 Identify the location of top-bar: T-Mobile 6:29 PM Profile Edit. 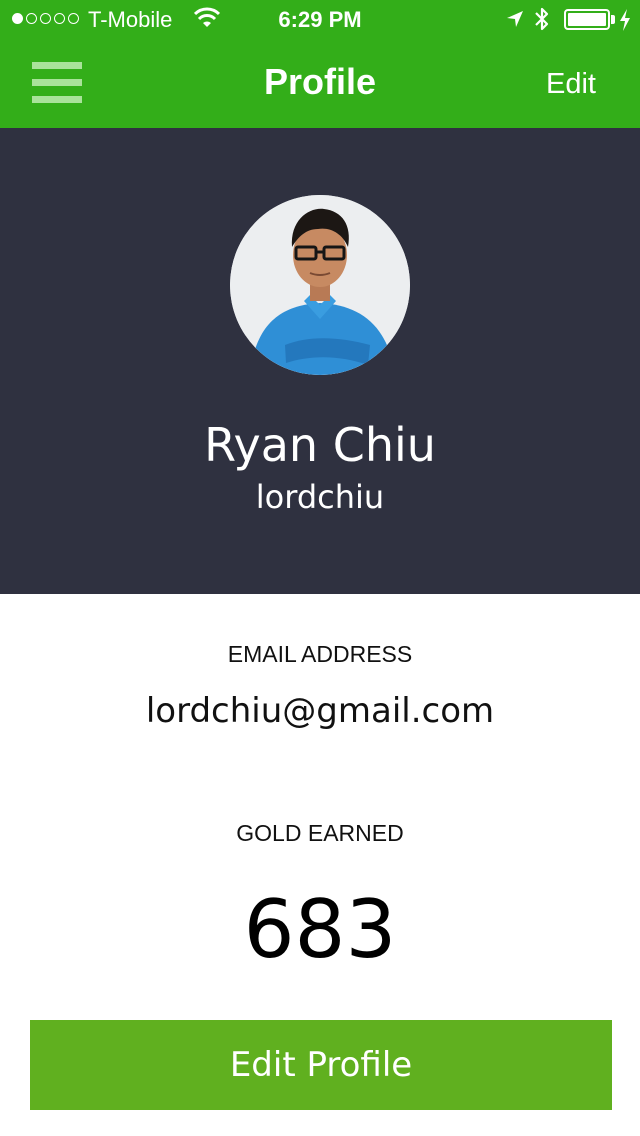
(320, 64).